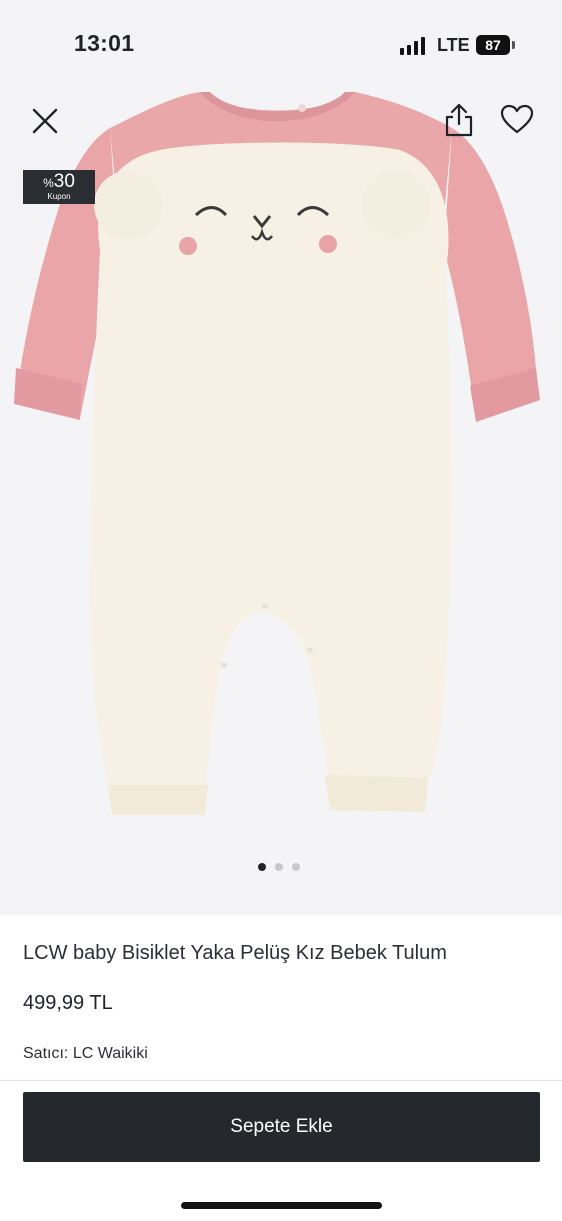 The width and height of the screenshot is (562, 1221). What do you see at coordinates (59, 196) in the screenshot?
I see `coupon-label: Kupon` at bounding box center [59, 196].